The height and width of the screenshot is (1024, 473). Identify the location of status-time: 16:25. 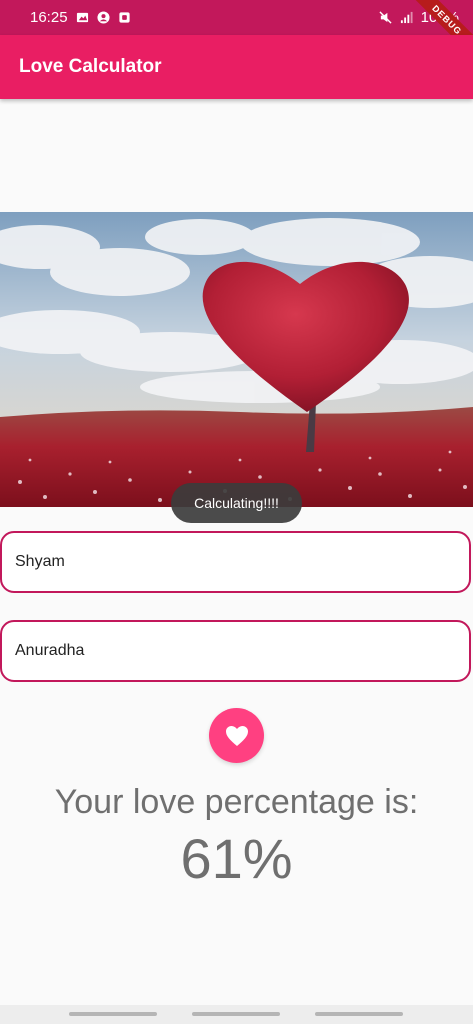
(49, 17).